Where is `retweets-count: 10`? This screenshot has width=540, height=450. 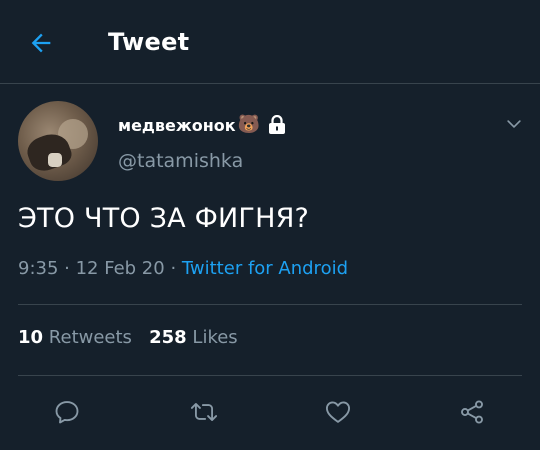
retweets-count: 10 is located at coordinates (31, 337).